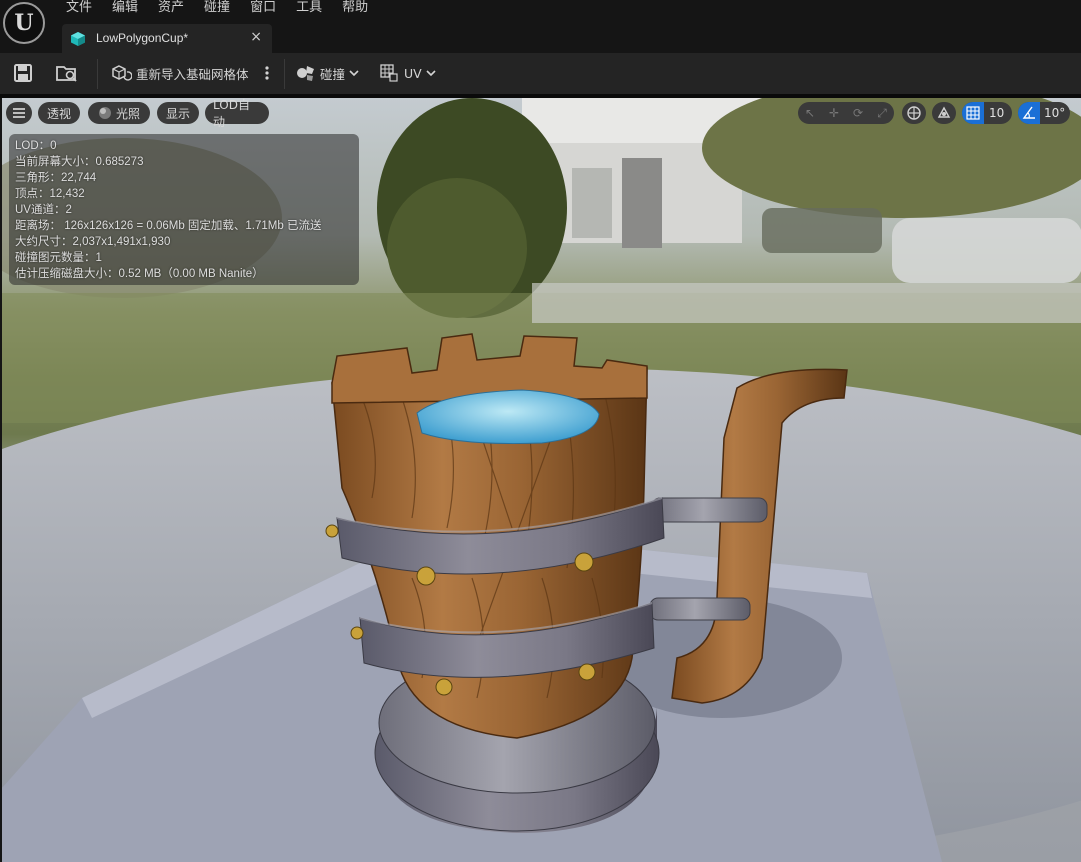 This screenshot has width=1081, height=862. Describe the element at coordinates (192, 74) in the screenshot. I see `reimport-label: 重新导入基础网格体` at that location.